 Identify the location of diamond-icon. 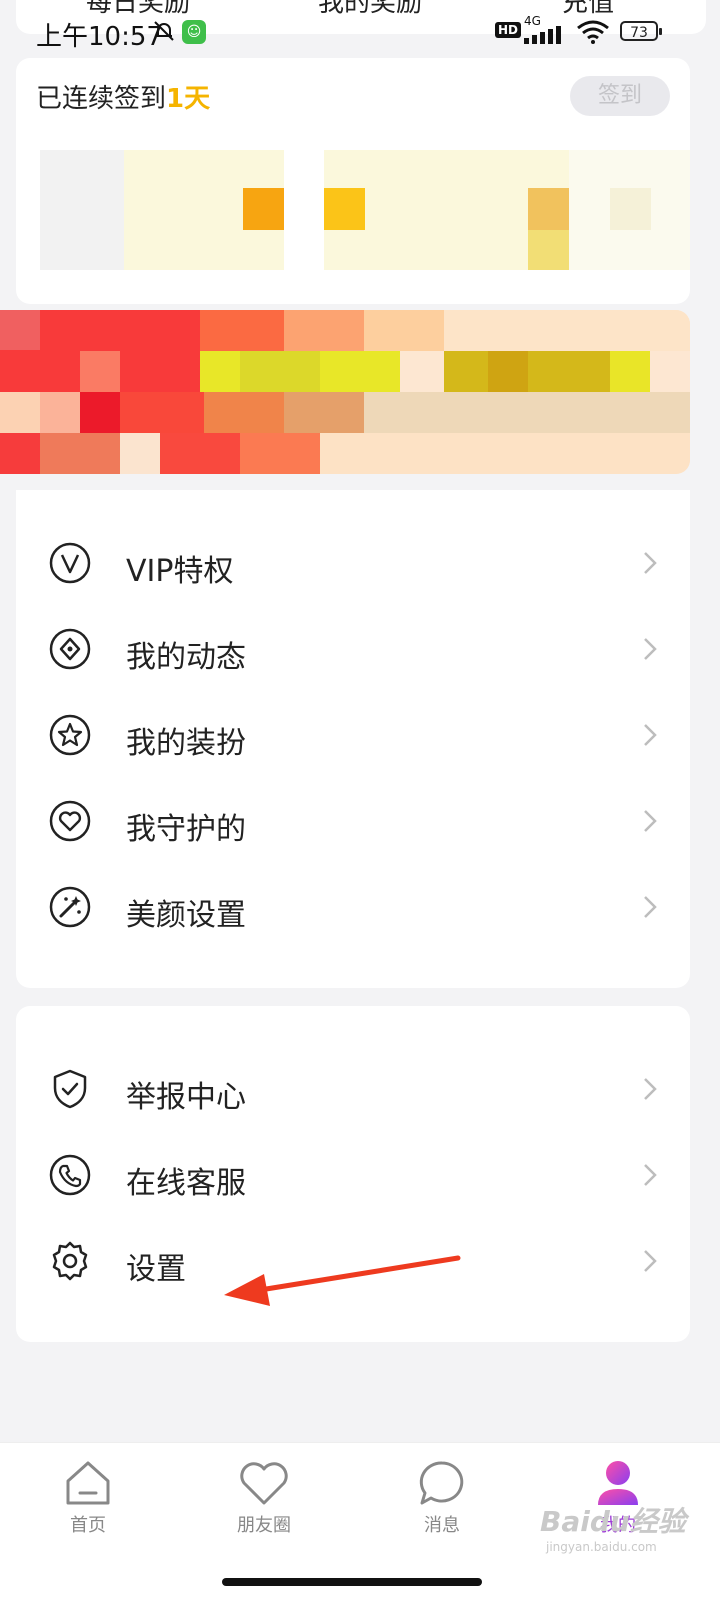
(70, 649).